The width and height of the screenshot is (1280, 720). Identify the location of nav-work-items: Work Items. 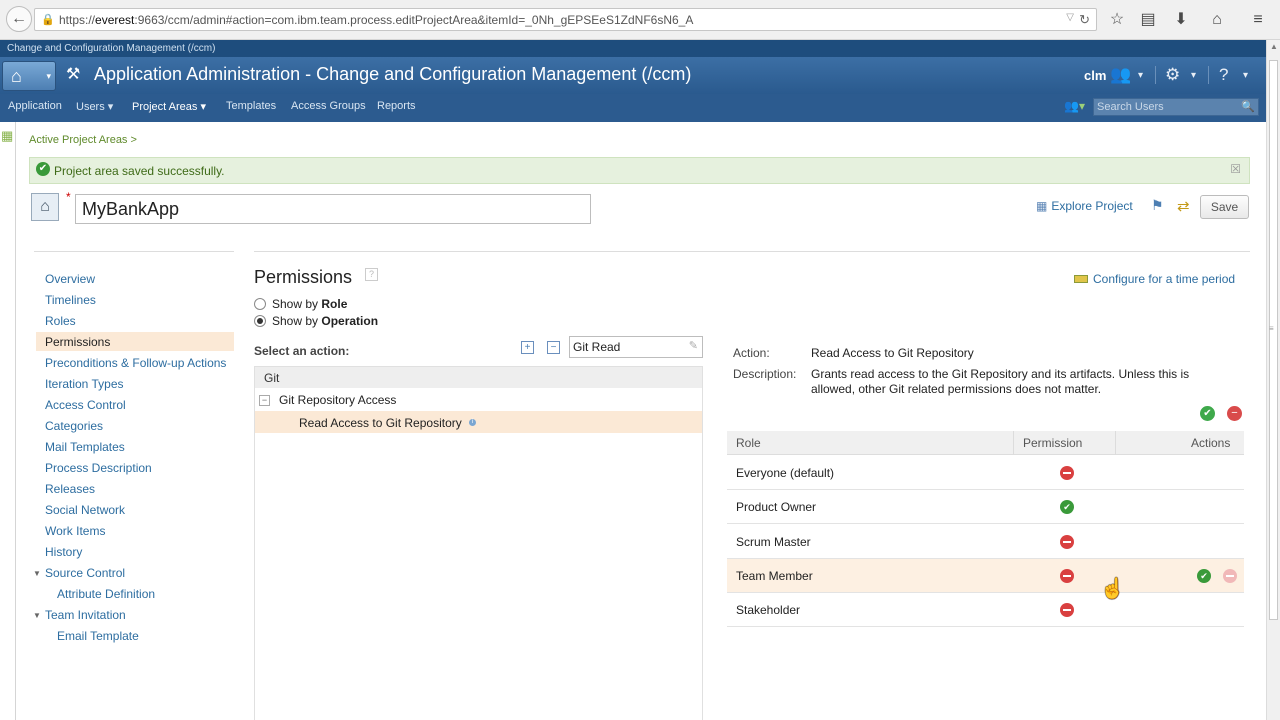
(75, 531).